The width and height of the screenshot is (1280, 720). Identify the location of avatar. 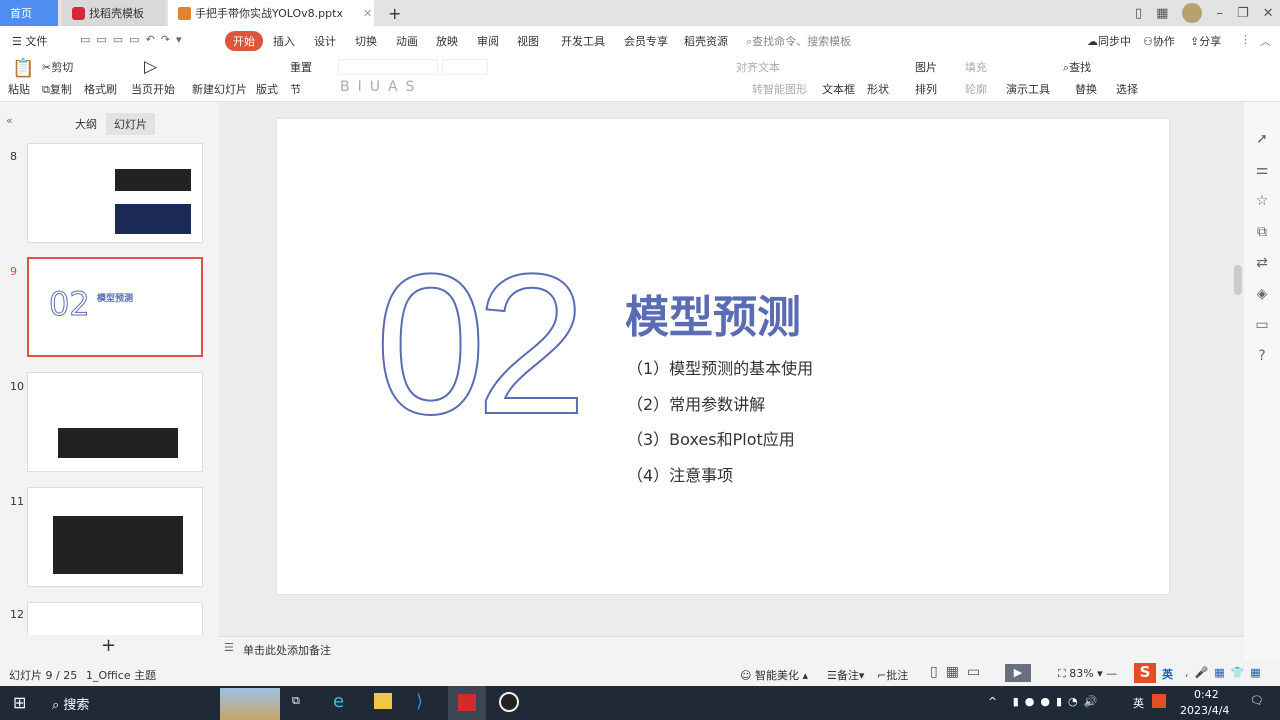
(1192, 13).